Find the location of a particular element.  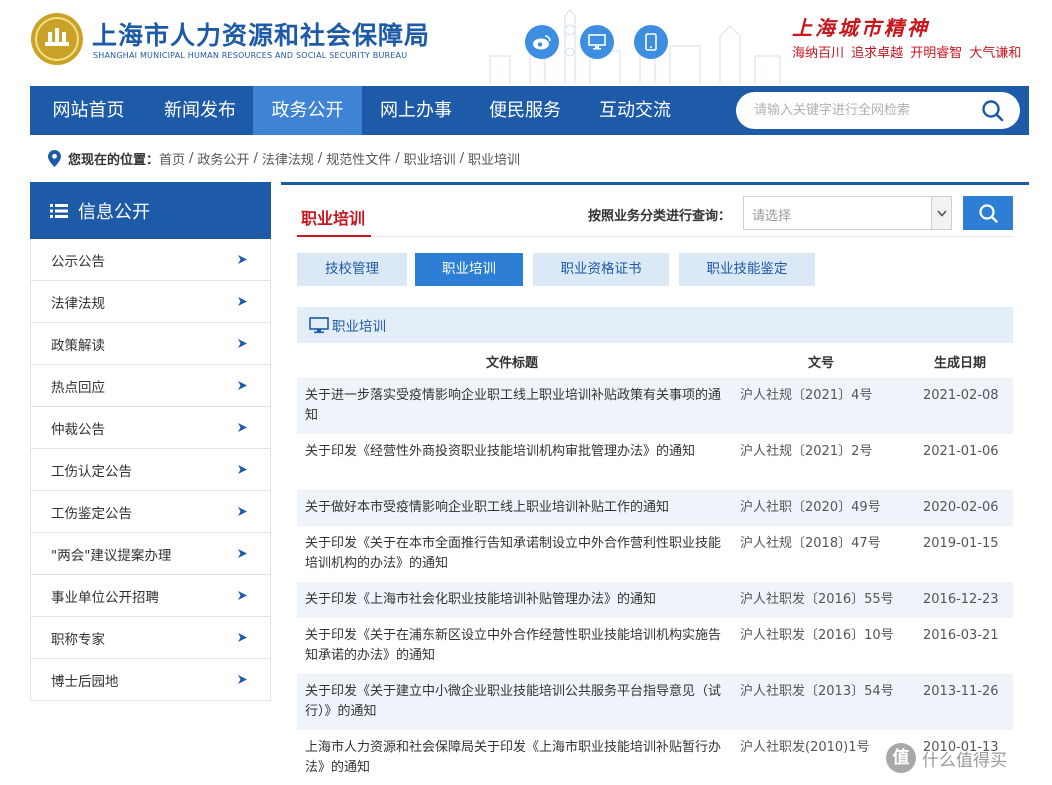

sidebar-item-label: 博士后园地 is located at coordinates (85, 681).